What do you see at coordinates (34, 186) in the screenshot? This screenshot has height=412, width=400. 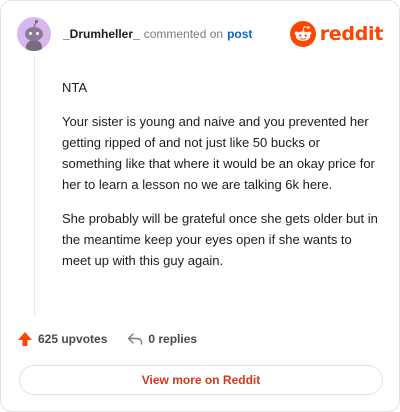 I see `thread-line` at bounding box center [34, 186].